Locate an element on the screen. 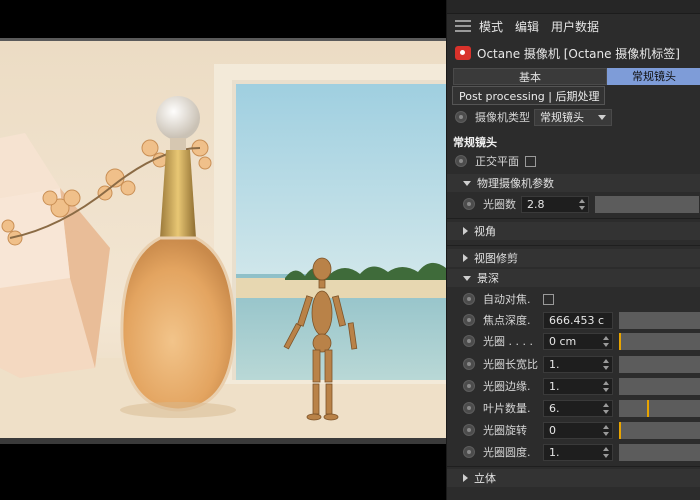  dof-section: 景深 is located at coordinates (573, 278).